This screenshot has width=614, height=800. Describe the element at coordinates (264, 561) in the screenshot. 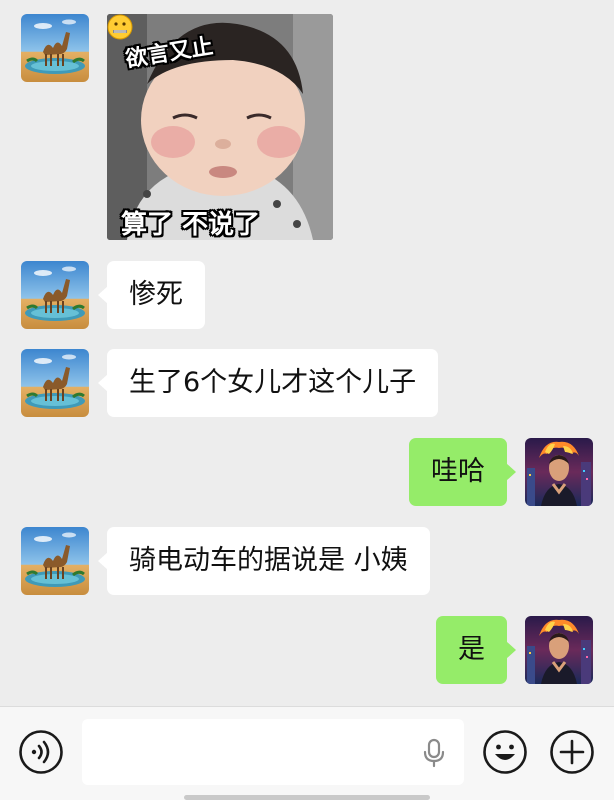

I see `message-bubble-incoming: 骑电动车的据说是 小姨` at that location.